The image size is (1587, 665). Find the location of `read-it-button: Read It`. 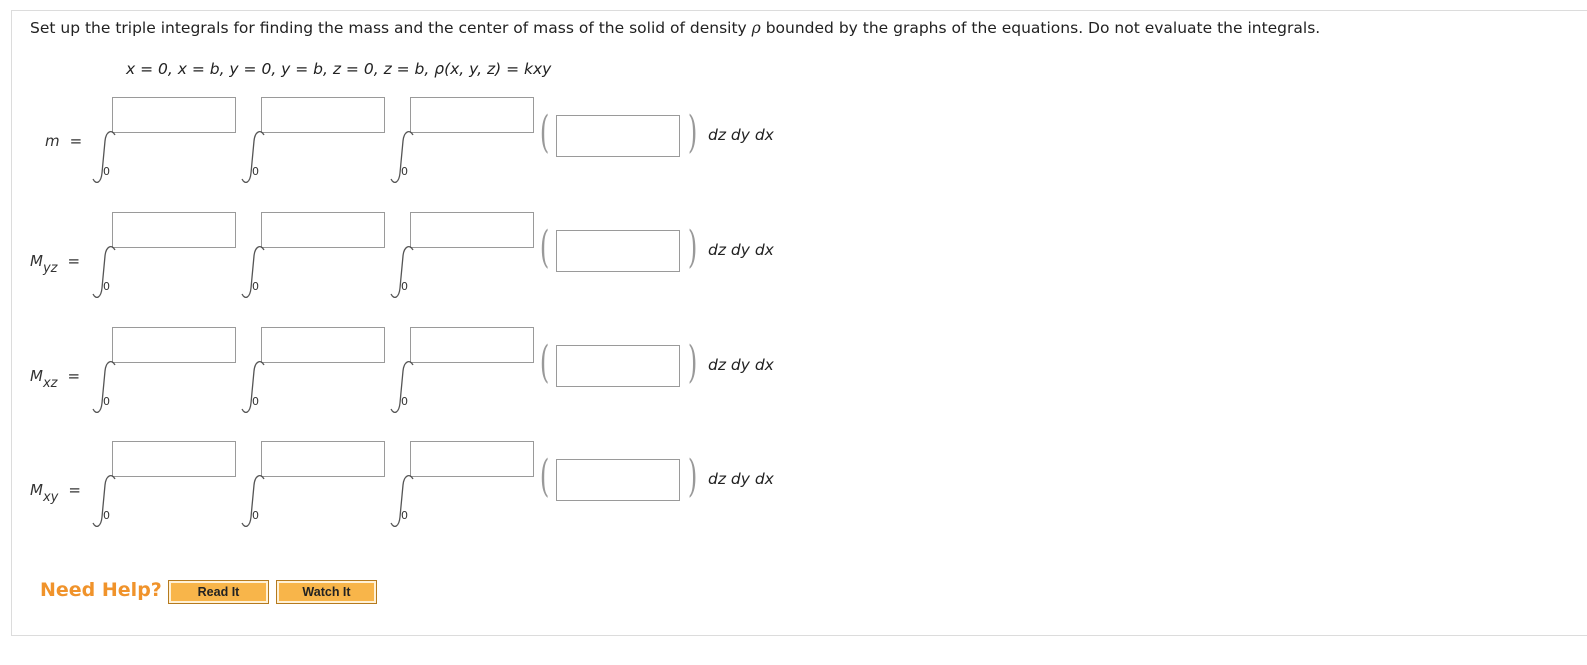

read-it-button: Read It is located at coordinates (218, 592).